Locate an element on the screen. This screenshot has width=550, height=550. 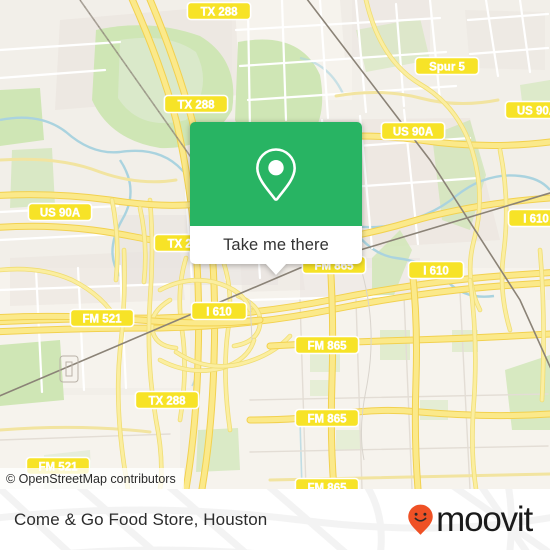
moovit-wordmark: moovit is located at coordinates (484, 519).